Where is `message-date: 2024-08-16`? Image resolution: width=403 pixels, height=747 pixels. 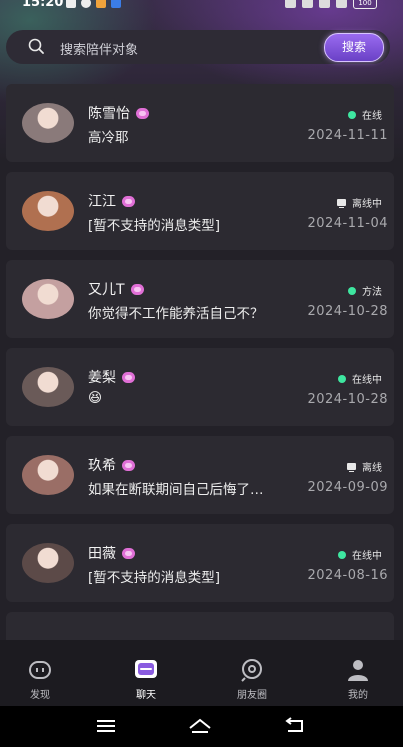
message-date: 2024-08-16 is located at coordinates (347, 575).